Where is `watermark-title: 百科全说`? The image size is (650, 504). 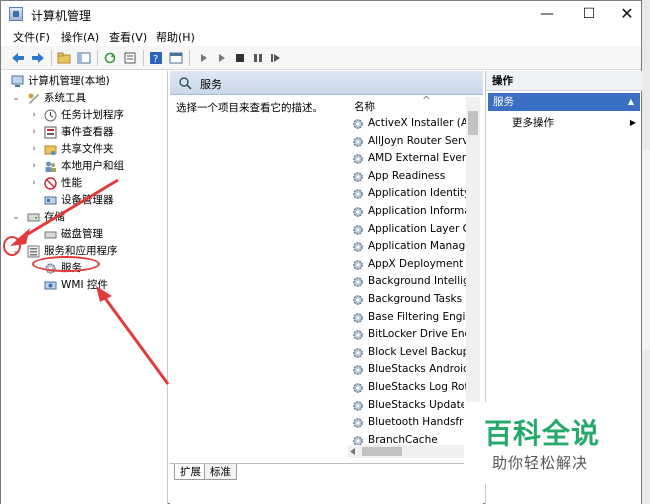 watermark-title: 百科全说 is located at coordinates (542, 433).